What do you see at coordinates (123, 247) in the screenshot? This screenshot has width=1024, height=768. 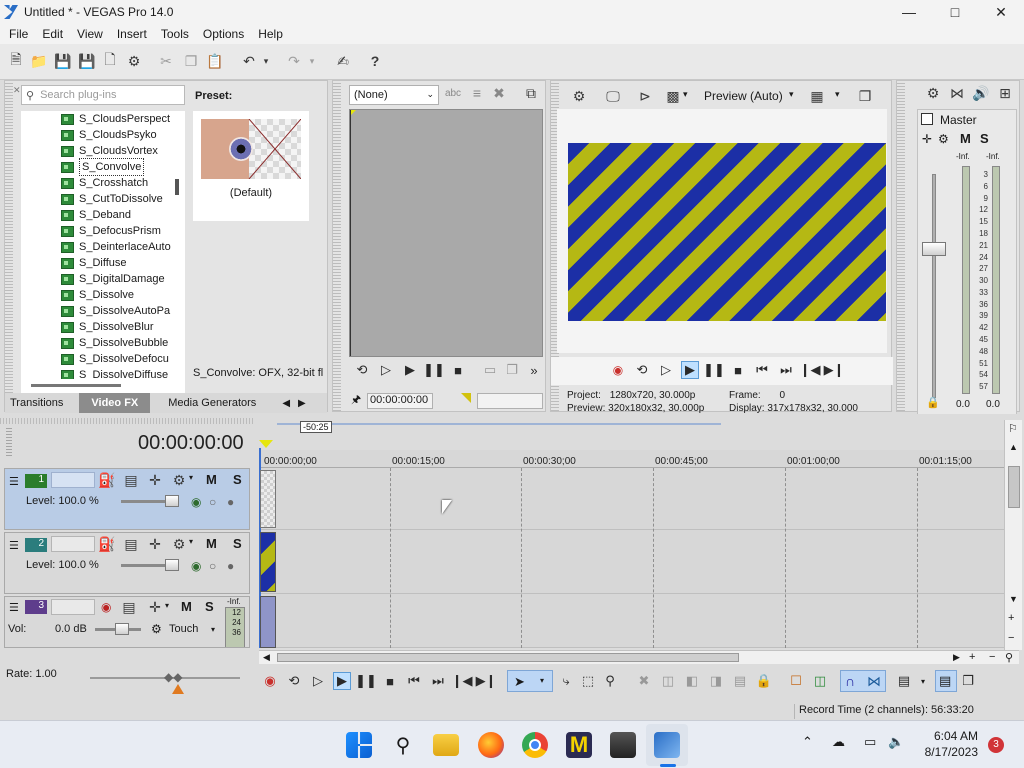 I see `plugin-item: S_DeinterlaceAuto` at bounding box center [123, 247].